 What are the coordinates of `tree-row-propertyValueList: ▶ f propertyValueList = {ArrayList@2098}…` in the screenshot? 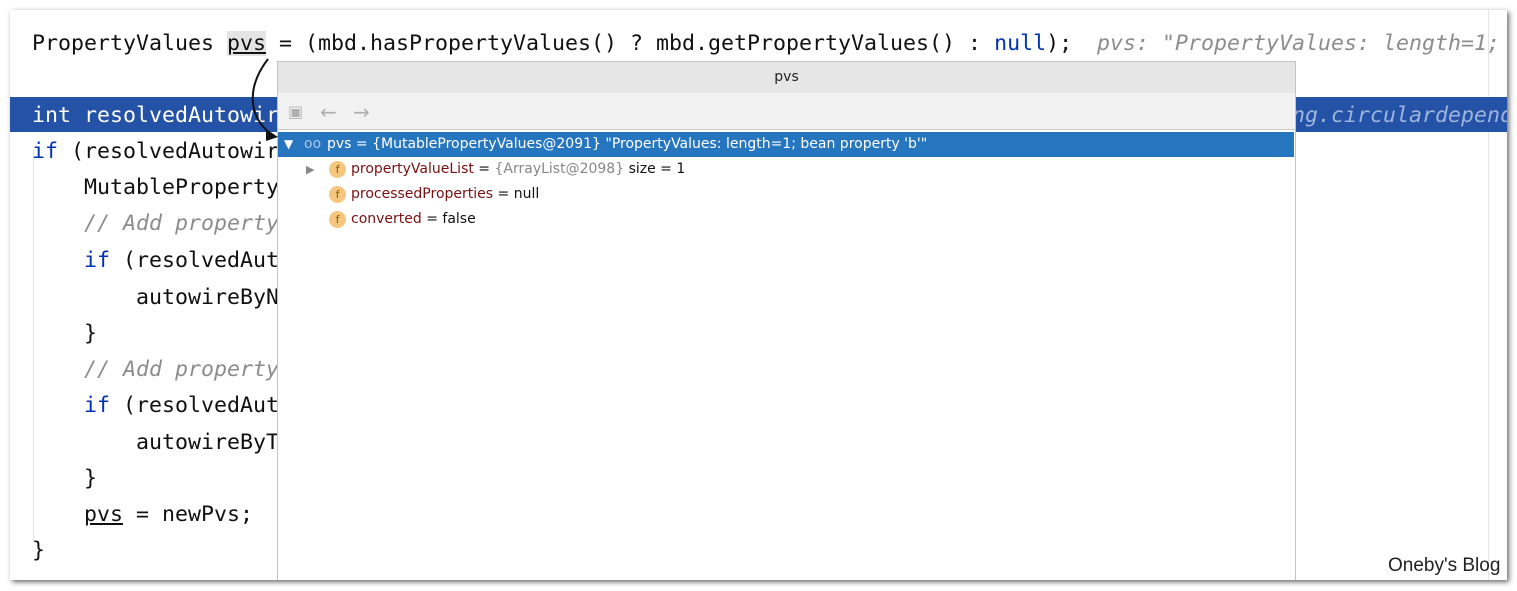 It's located at (786, 169).